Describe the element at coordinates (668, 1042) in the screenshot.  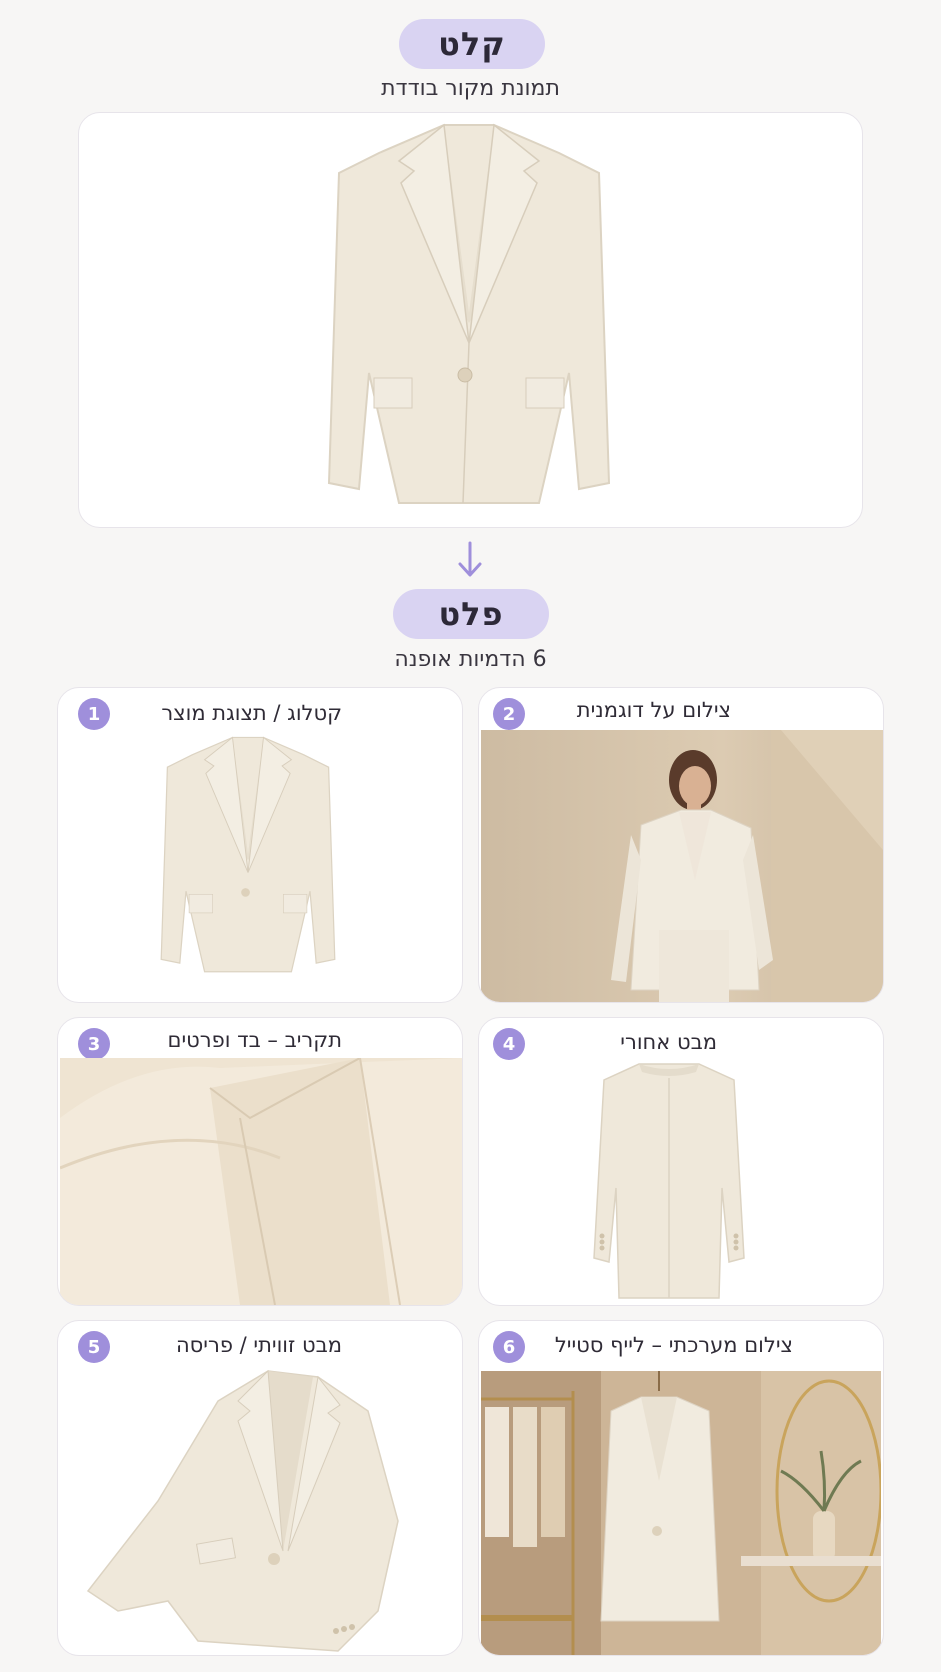
I see `panel-title: מבט אחורי` at that location.